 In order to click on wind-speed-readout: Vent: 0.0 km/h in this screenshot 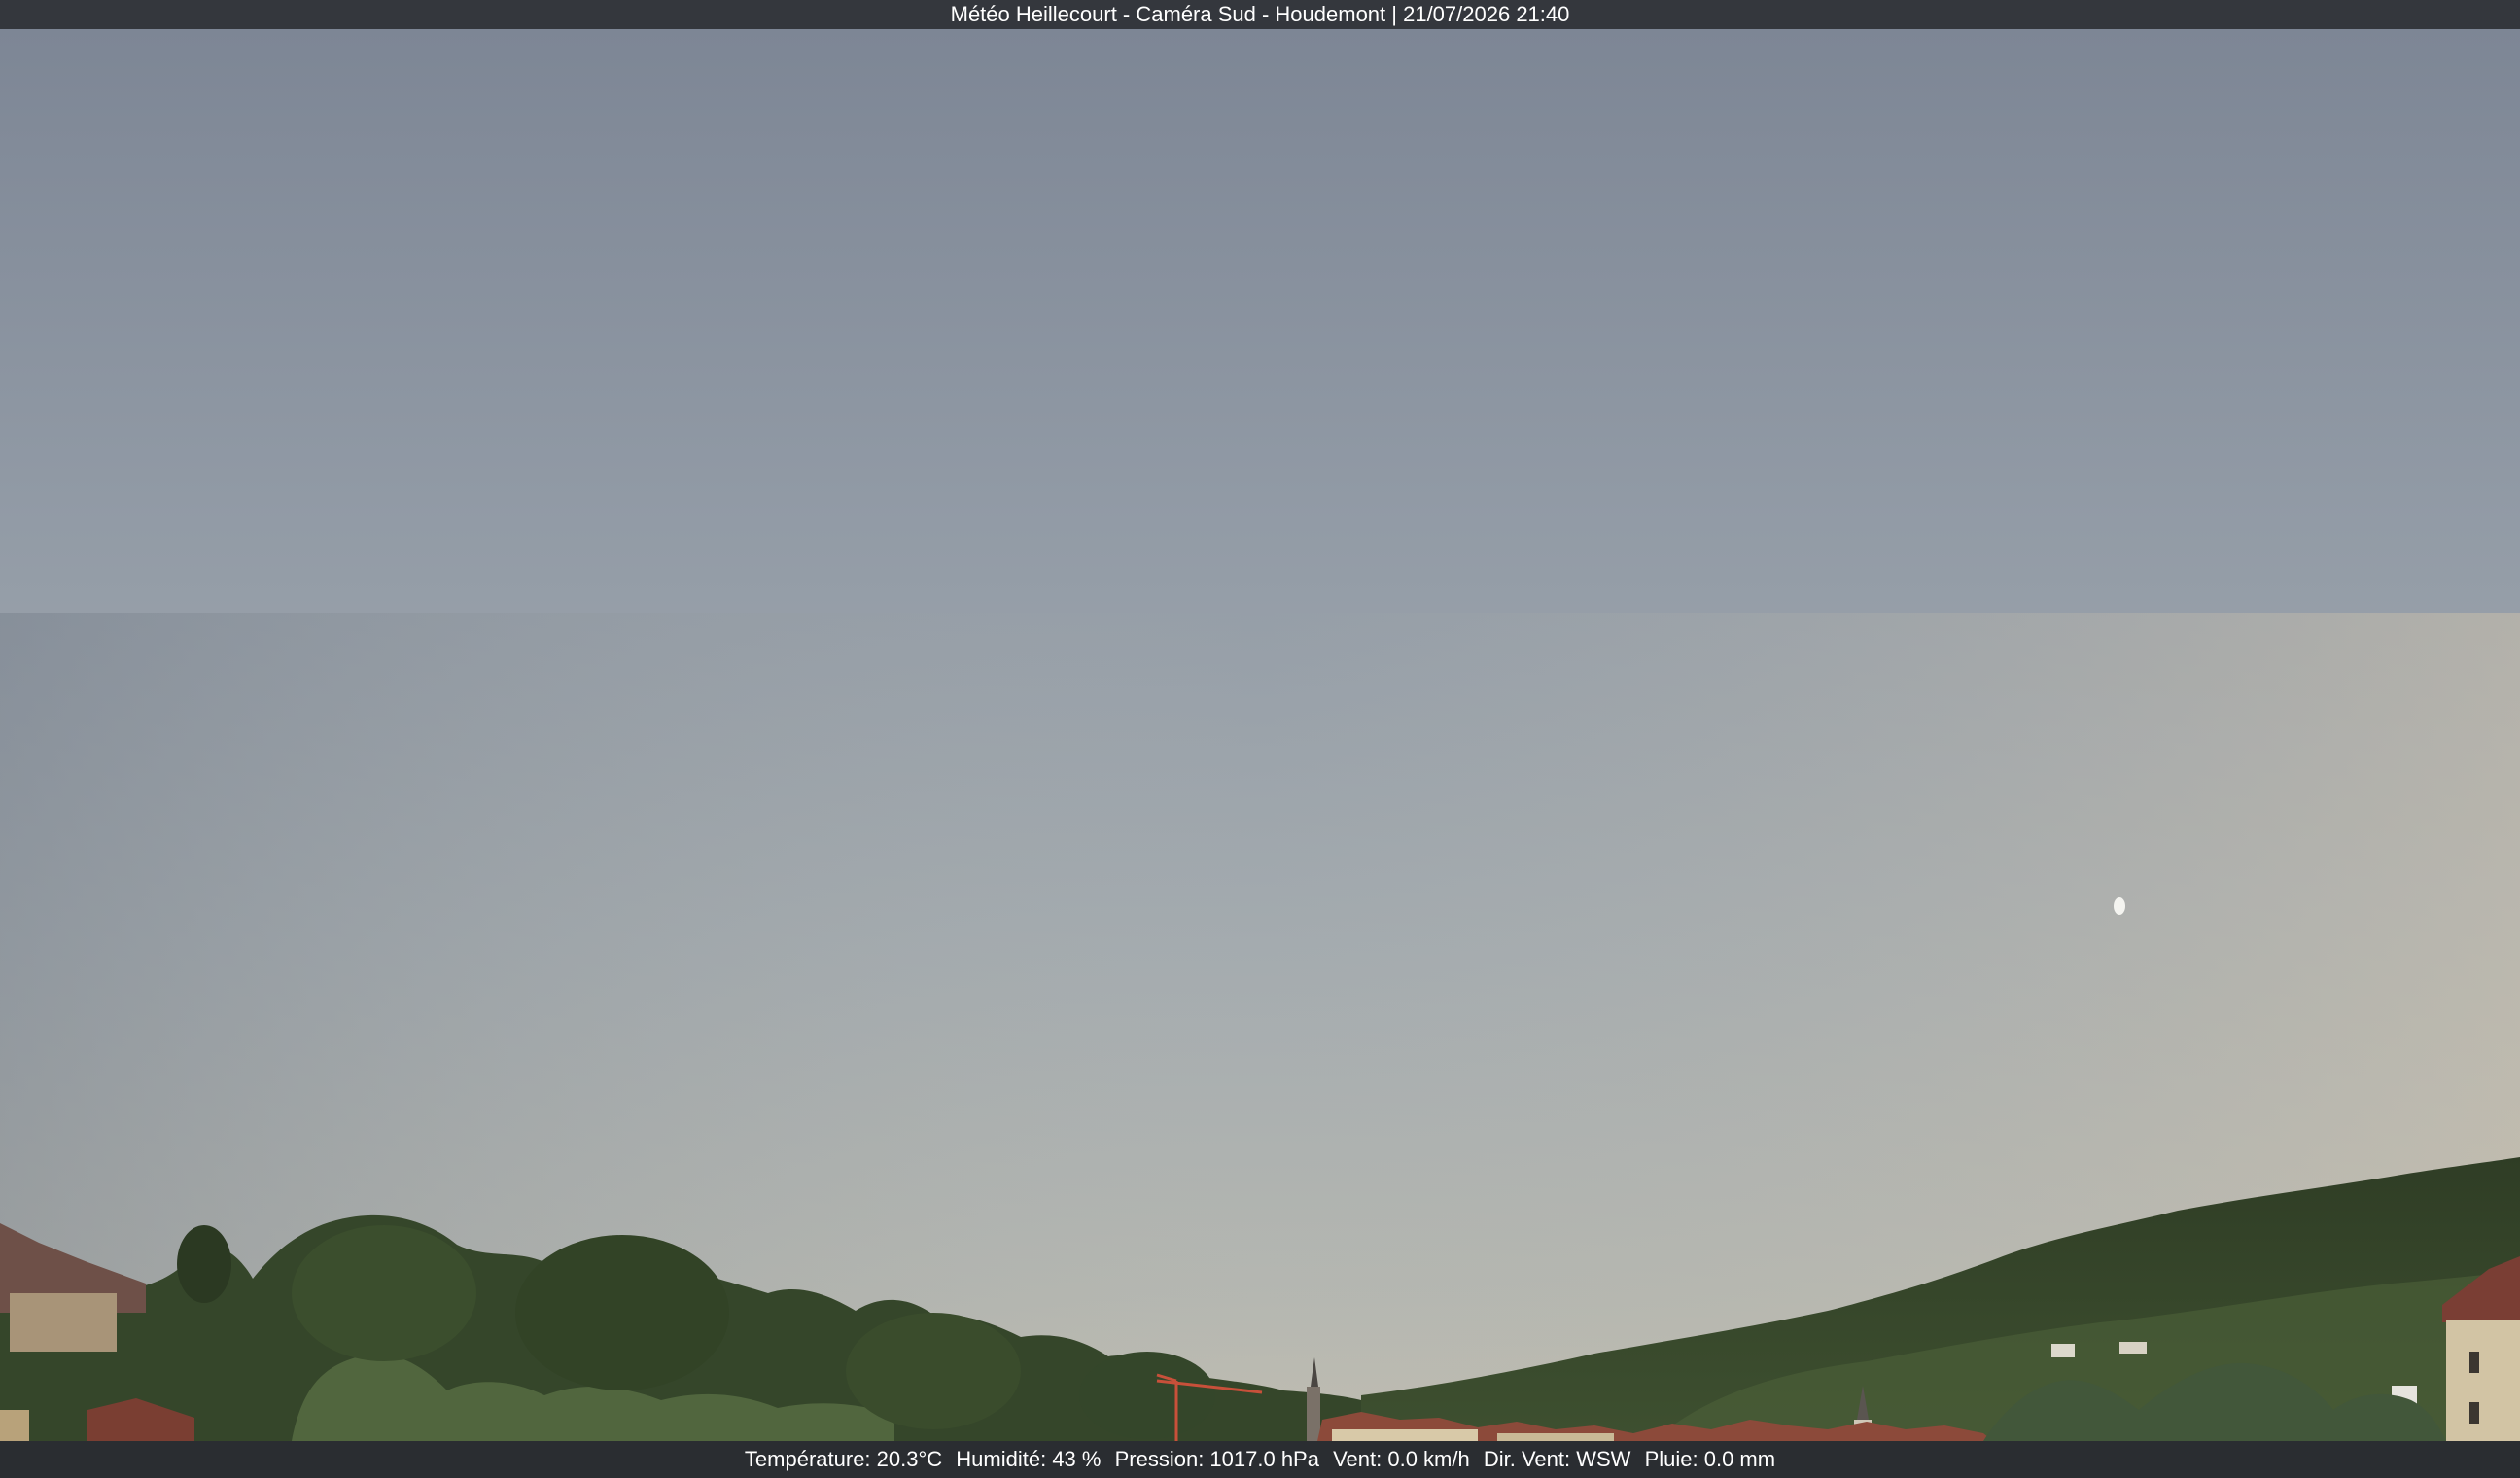, I will do `click(1401, 1459)`.